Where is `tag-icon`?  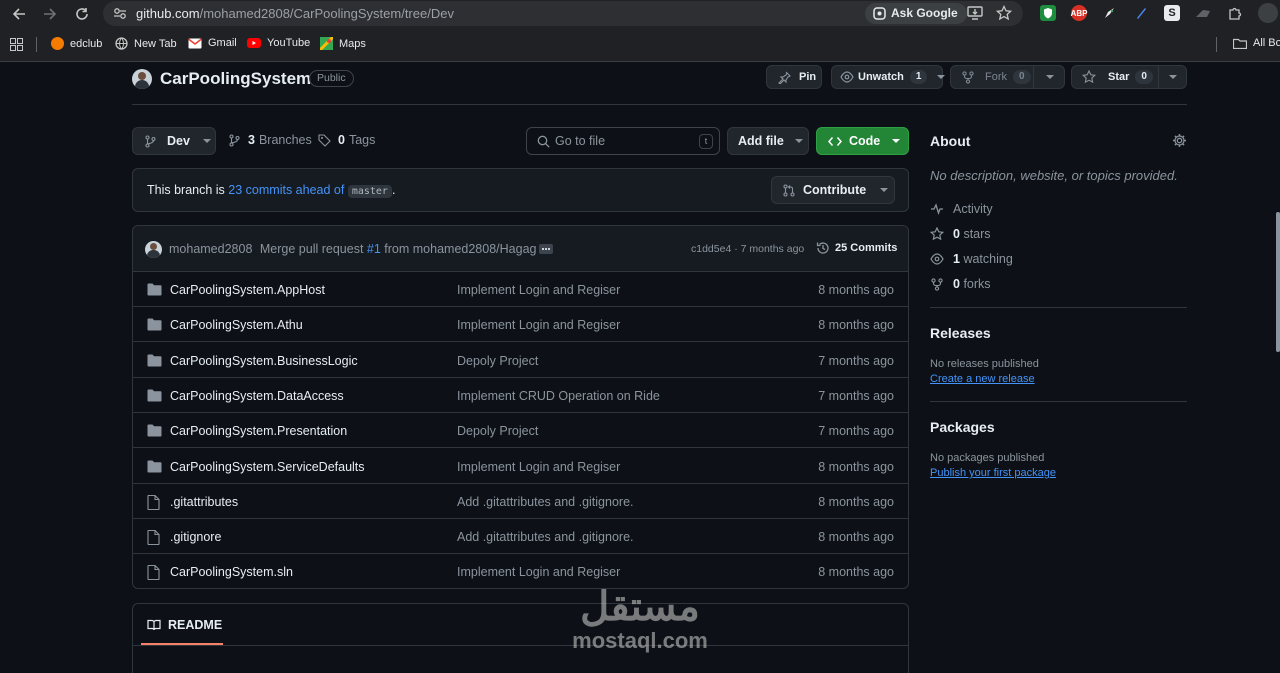 tag-icon is located at coordinates (324, 140).